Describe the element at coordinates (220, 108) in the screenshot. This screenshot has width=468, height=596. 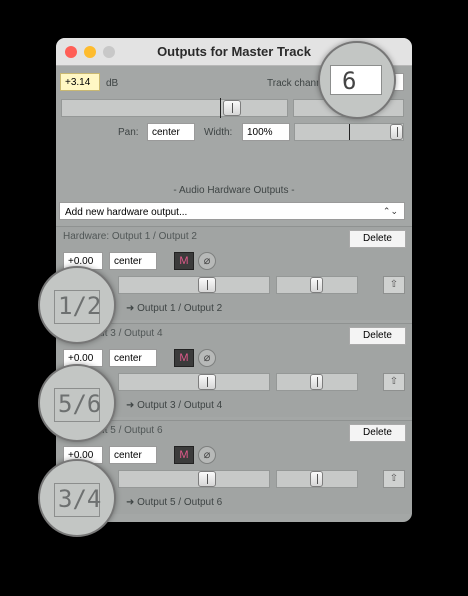
I see `unity-marker` at that location.